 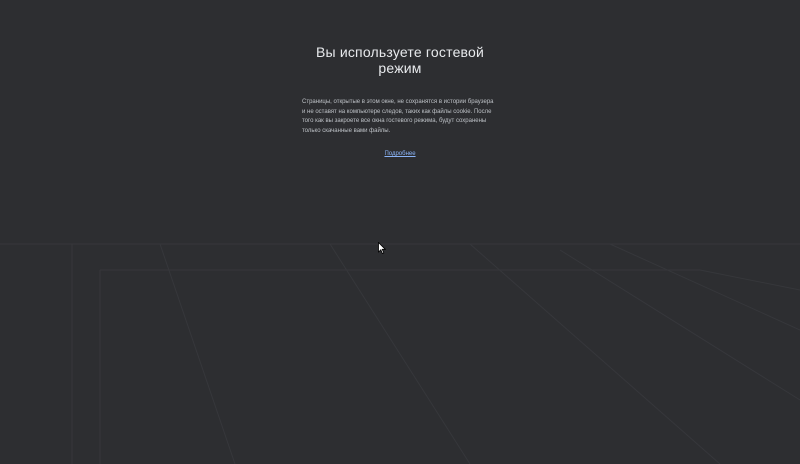 What do you see at coordinates (400, 154) in the screenshot?
I see `learn-more-link: Подробнее` at bounding box center [400, 154].